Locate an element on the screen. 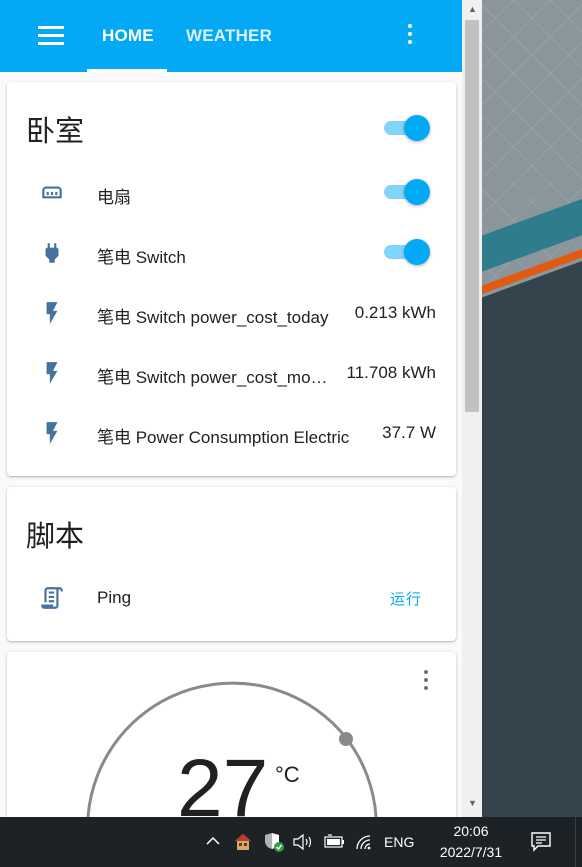 The width and height of the screenshot is (582, 867). entity-row-laptop-switch: 笔电 Switch is located at coordinates (231, 252).